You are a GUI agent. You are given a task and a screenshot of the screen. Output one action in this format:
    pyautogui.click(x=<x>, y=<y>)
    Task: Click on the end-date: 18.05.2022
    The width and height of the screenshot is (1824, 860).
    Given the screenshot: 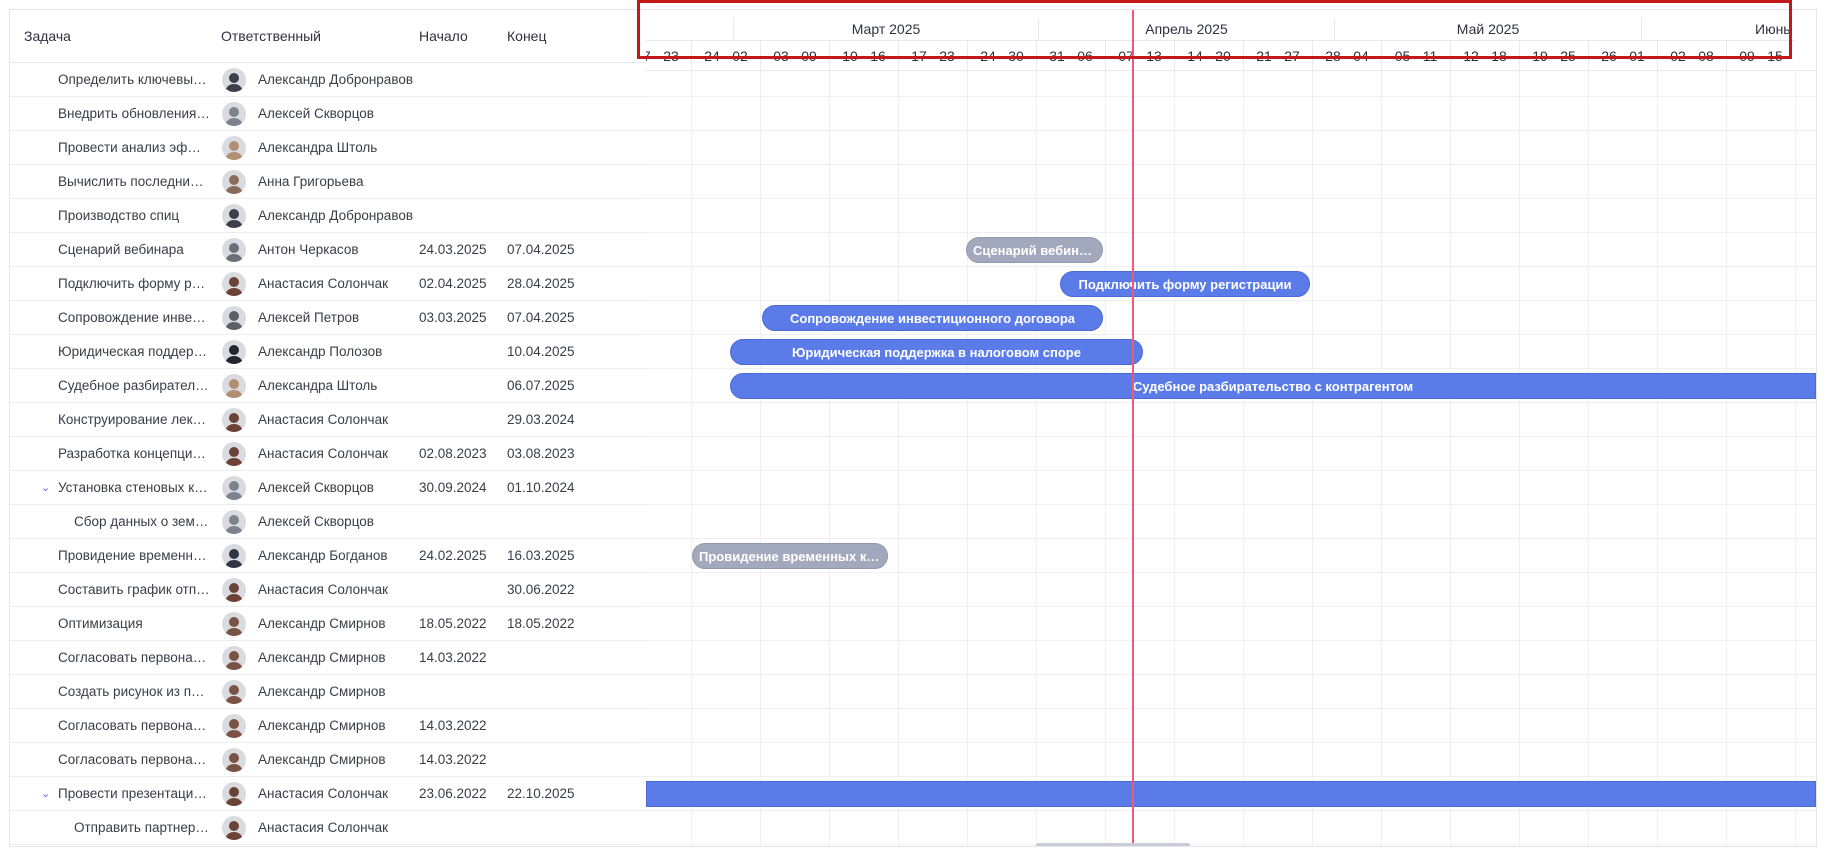 What is the action you would take?
    pyautogui.click(x=541, y=623)
    